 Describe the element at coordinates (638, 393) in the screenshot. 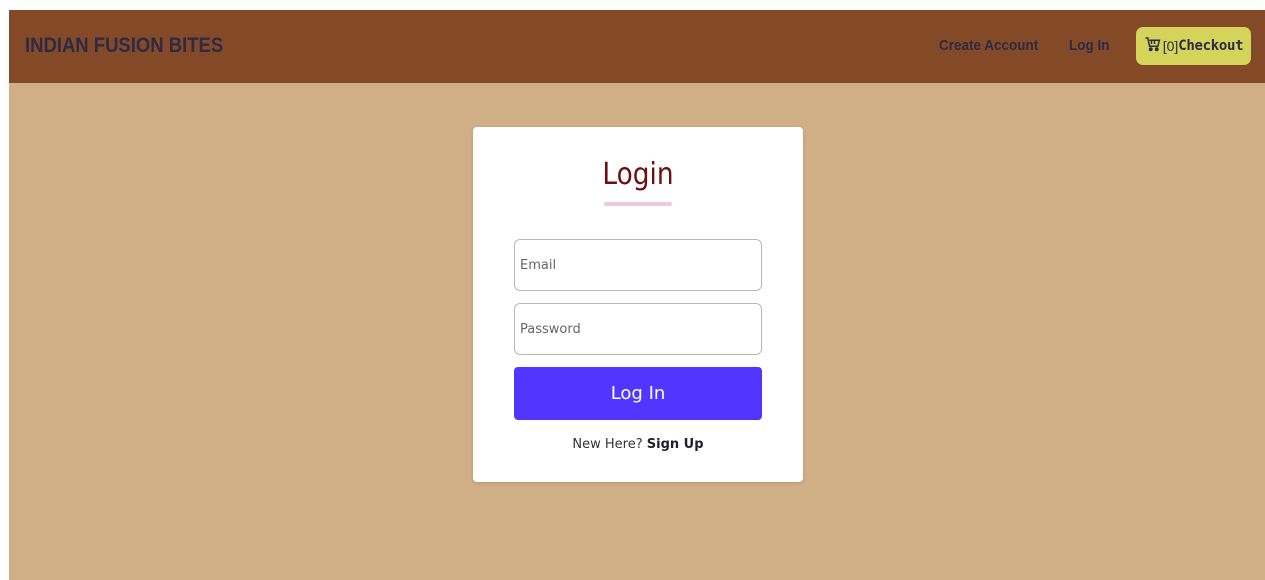

I see `log-in-button: Log In` at that location.